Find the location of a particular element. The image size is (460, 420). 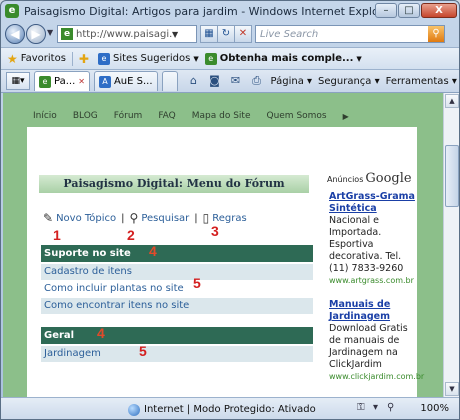

search-placeholder: Live Search is located at coordinates (289, 34).